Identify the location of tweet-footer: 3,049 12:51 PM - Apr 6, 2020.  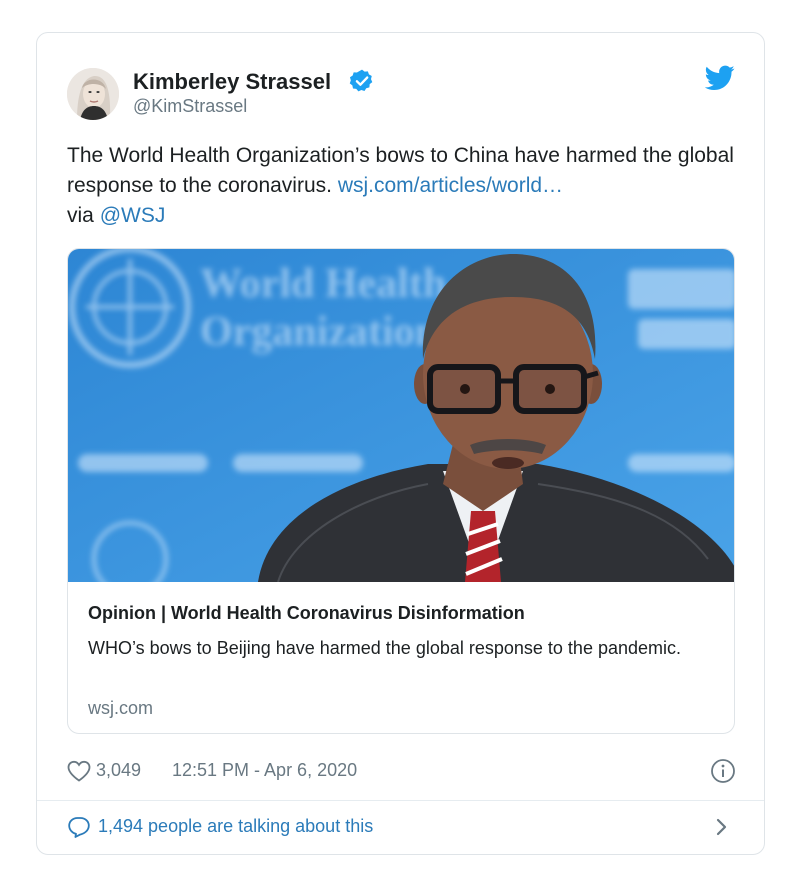
(402, 771).